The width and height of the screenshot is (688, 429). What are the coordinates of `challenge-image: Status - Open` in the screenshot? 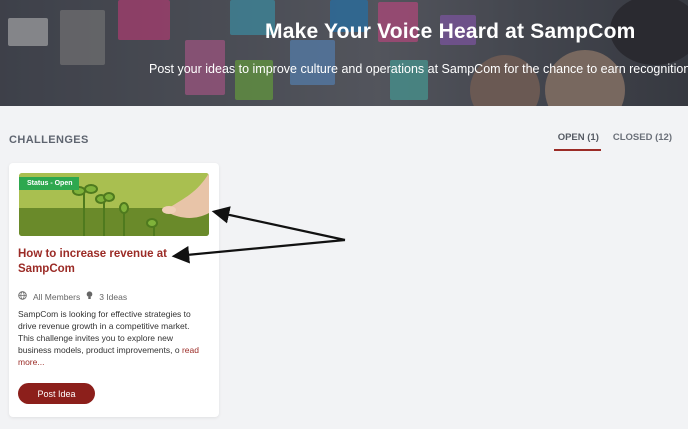 It's located at (114, 204).